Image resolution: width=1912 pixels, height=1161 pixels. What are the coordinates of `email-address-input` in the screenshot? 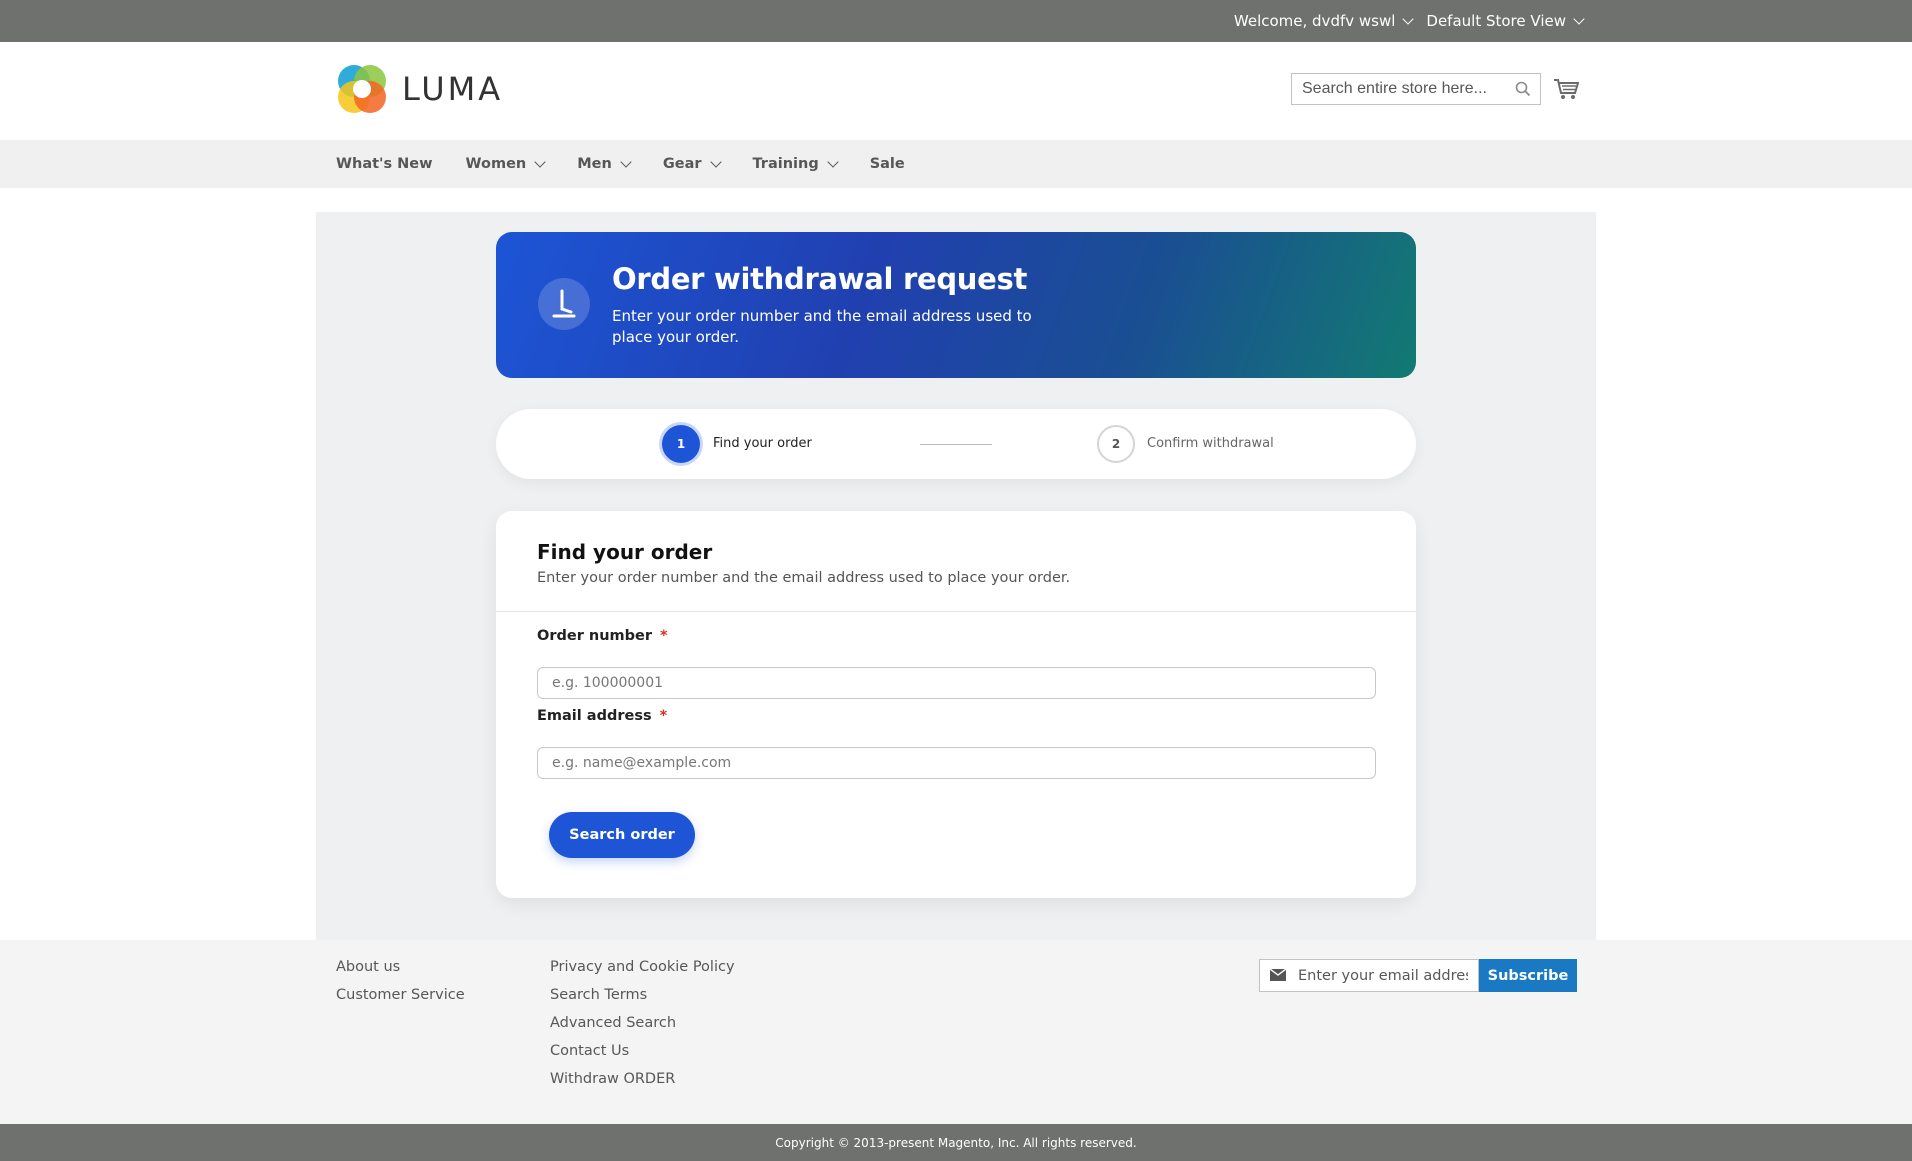 It's located at (956, 763).